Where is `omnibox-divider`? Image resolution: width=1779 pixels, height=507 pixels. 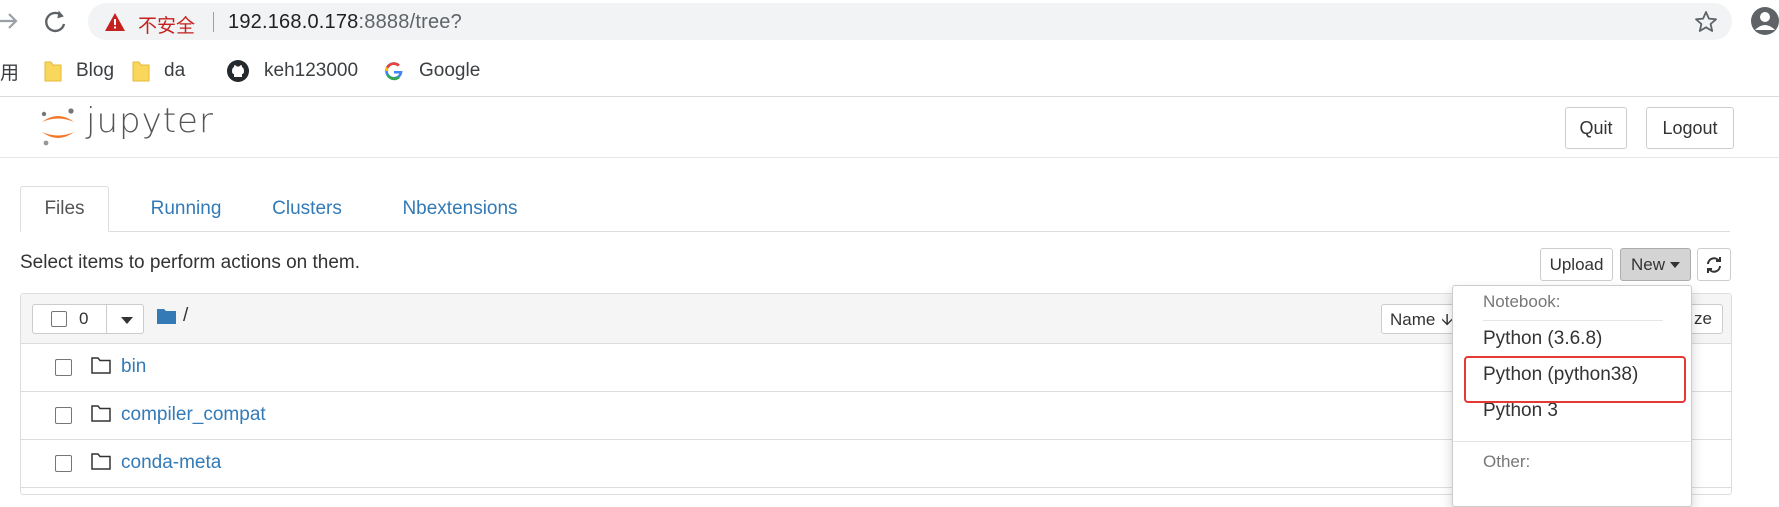 omnibox-divider is located at coordinates (213, 22).